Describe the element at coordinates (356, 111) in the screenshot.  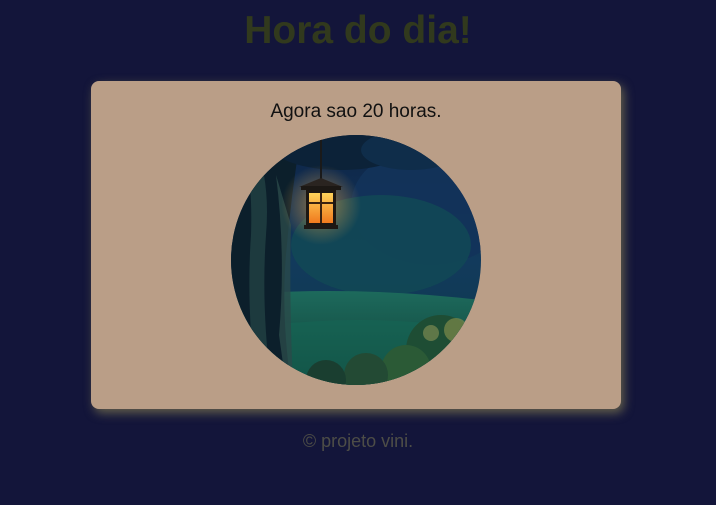
I see `hour-message: Agora sao 20 horas.` at that location.